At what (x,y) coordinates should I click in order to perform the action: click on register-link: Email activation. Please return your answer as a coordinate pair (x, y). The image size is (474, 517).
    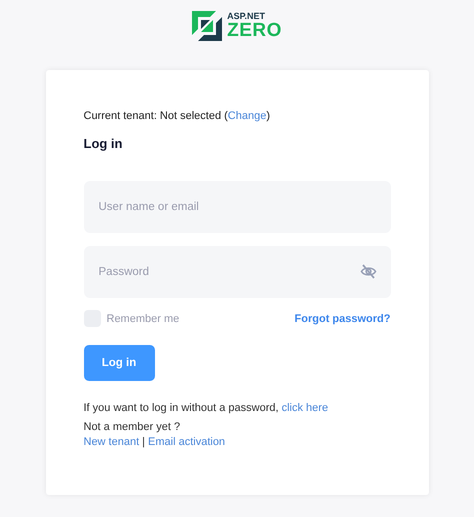
    Looking at the image, I should click on (187, 442).